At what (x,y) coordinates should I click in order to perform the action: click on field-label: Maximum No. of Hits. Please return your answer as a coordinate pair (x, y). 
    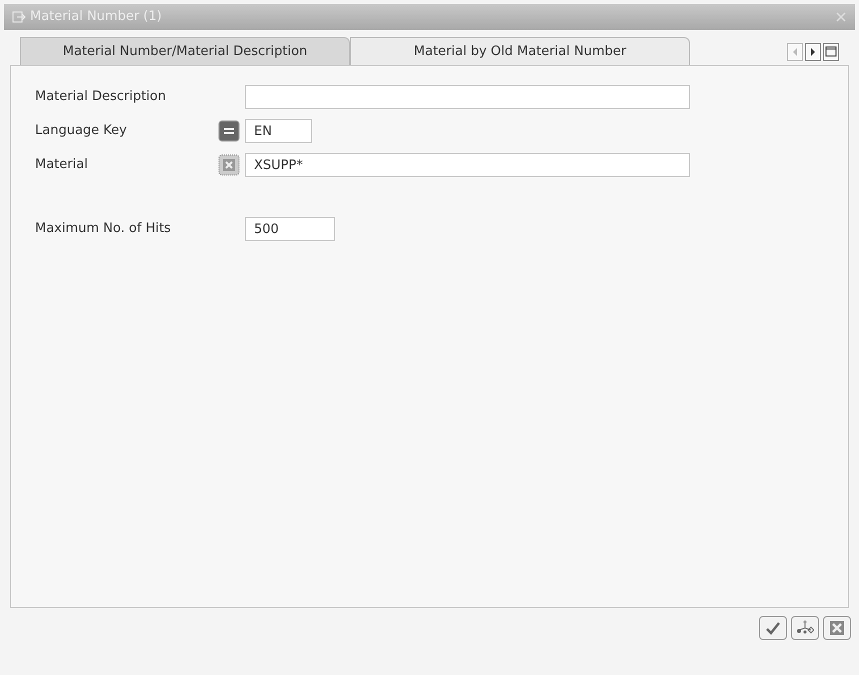
    Looking at the image, I should click on (103, 229).